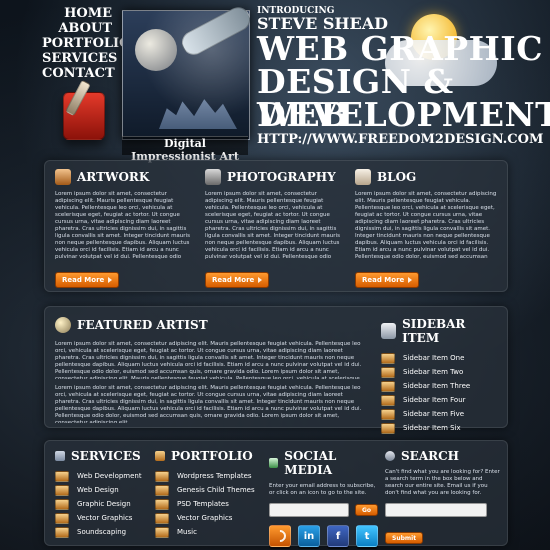  I want to click on paint-bucket-illustration, so click(84, 118).